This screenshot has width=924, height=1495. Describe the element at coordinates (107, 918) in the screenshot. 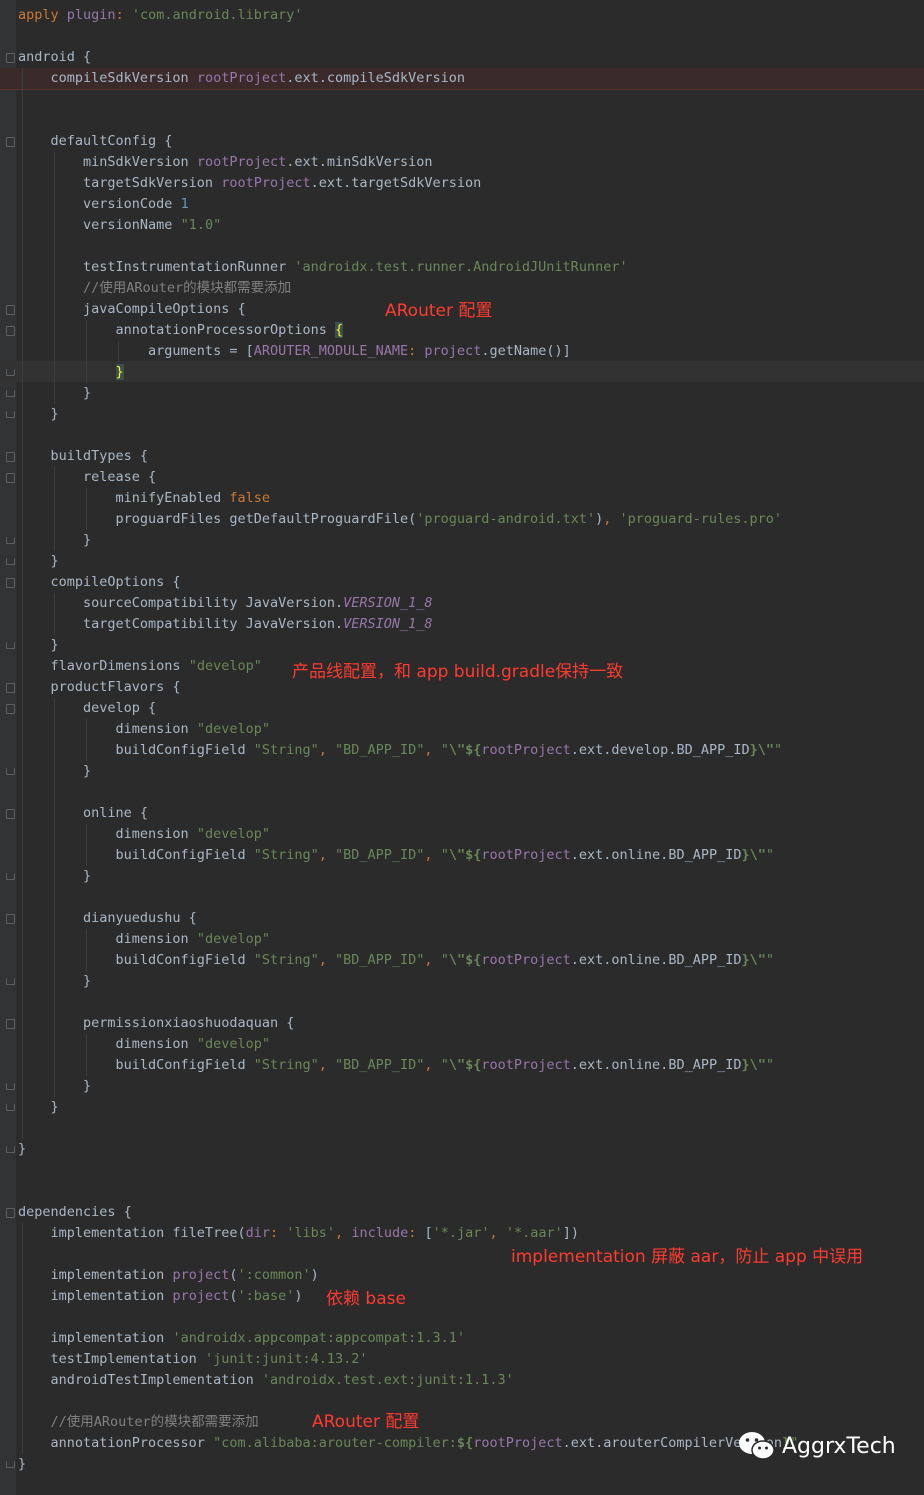

I see `code-line: dianyuedushu {` at that location.